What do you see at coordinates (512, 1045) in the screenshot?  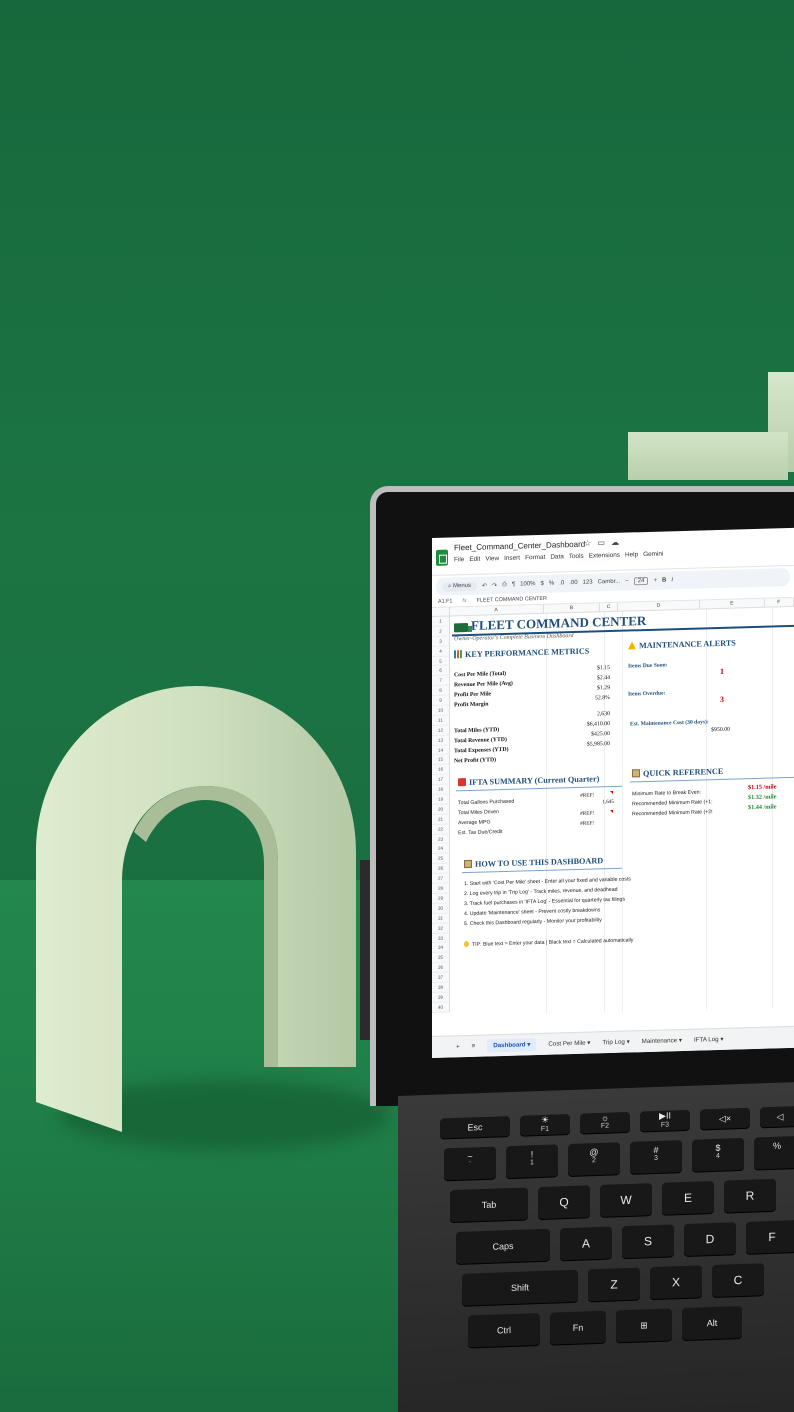 I see `tab-dashboard: Dashboard ▾` at bounding box center [512, 1045].